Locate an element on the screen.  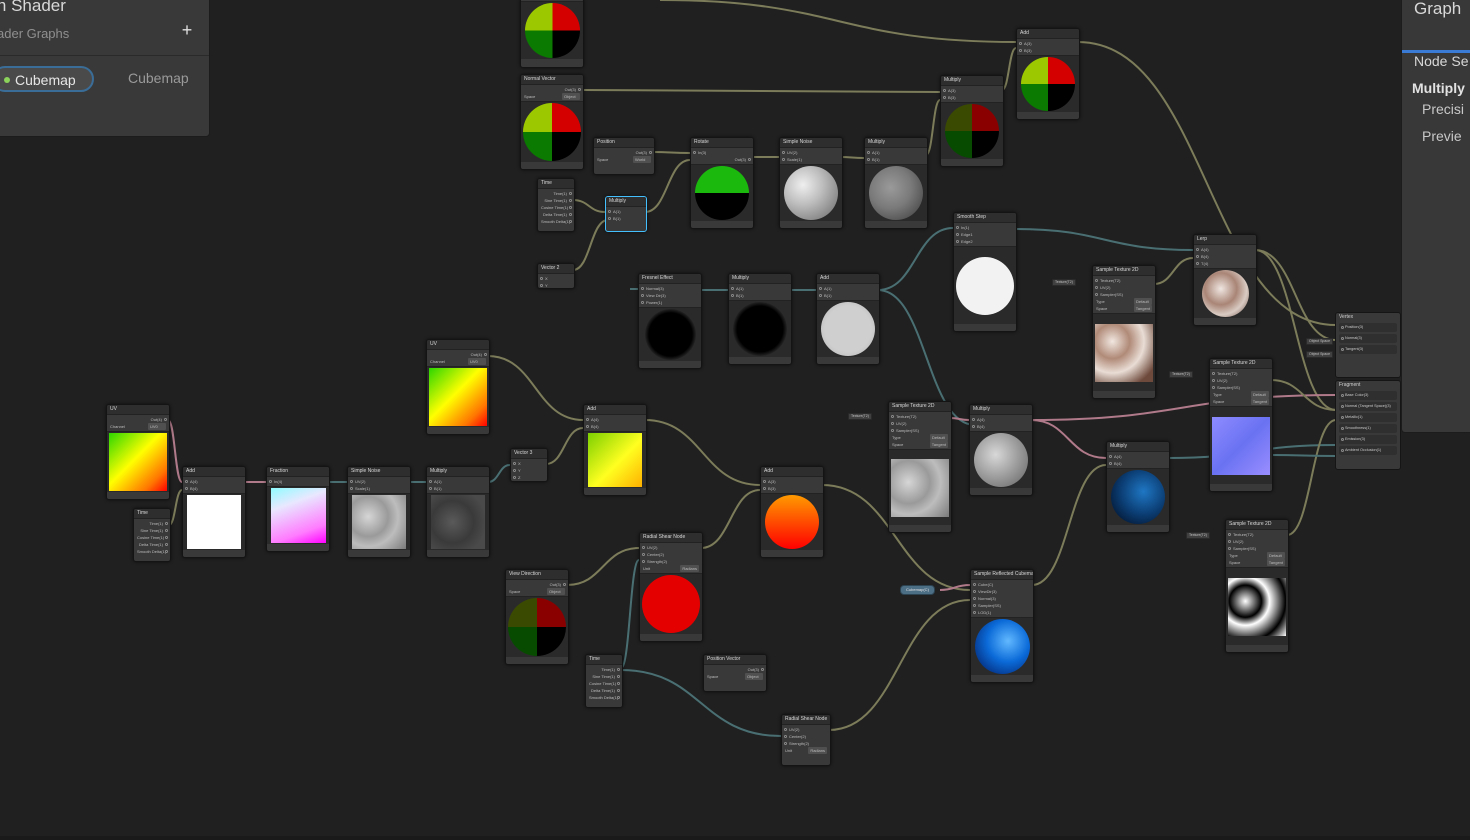
input-port: T(4) is located at coordinates (1225, 263).